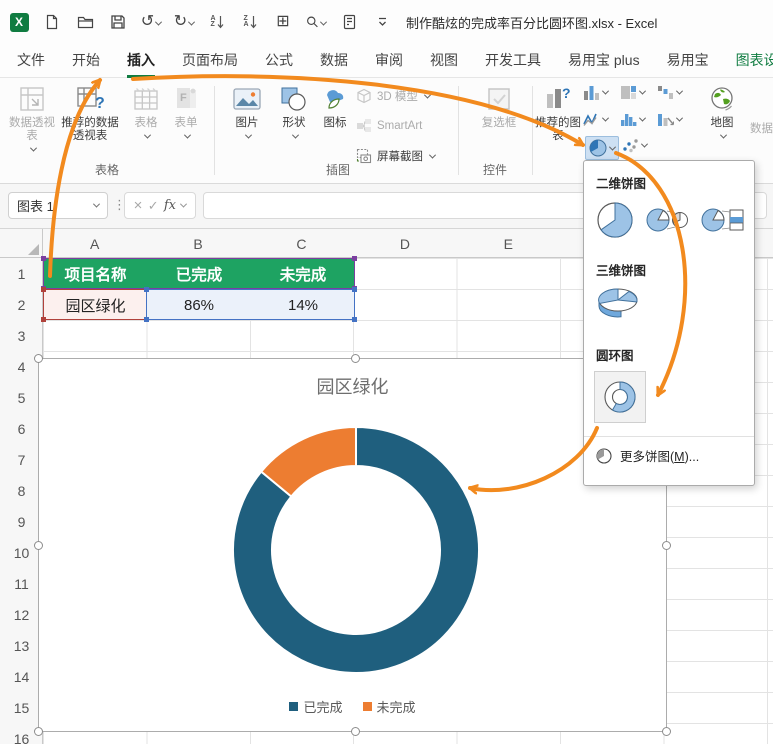 The width and height of the screenshot is (773, 744). Describe the element at coordinates (334, 60) in the screenshot. I see `ribbon-tab: 数据` at that location.